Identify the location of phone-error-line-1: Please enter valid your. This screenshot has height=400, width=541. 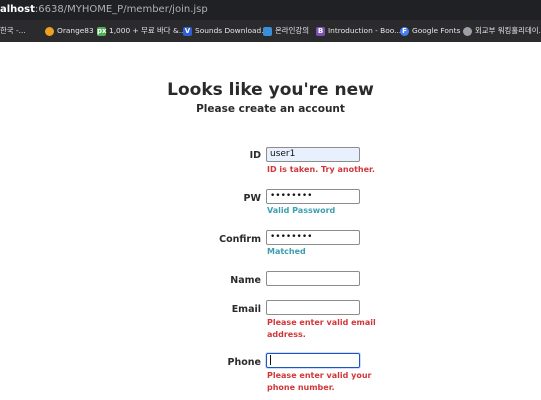
(319, 375).